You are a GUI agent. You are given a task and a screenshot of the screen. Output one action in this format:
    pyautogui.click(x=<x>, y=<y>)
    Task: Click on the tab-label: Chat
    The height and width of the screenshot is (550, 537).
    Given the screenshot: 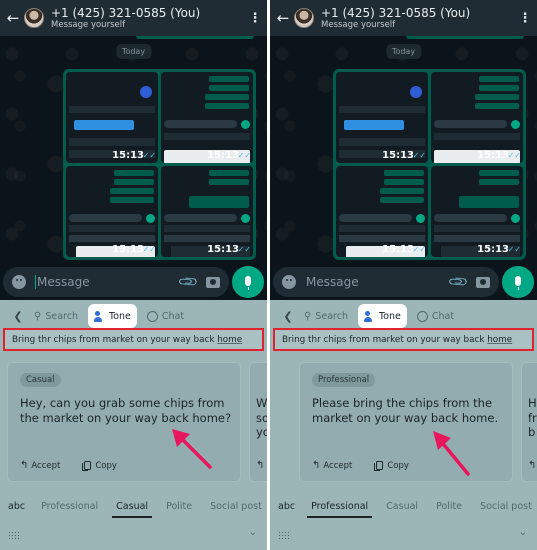 What is the action you would take?
    pyautogui.click(x=173, y=316)
    